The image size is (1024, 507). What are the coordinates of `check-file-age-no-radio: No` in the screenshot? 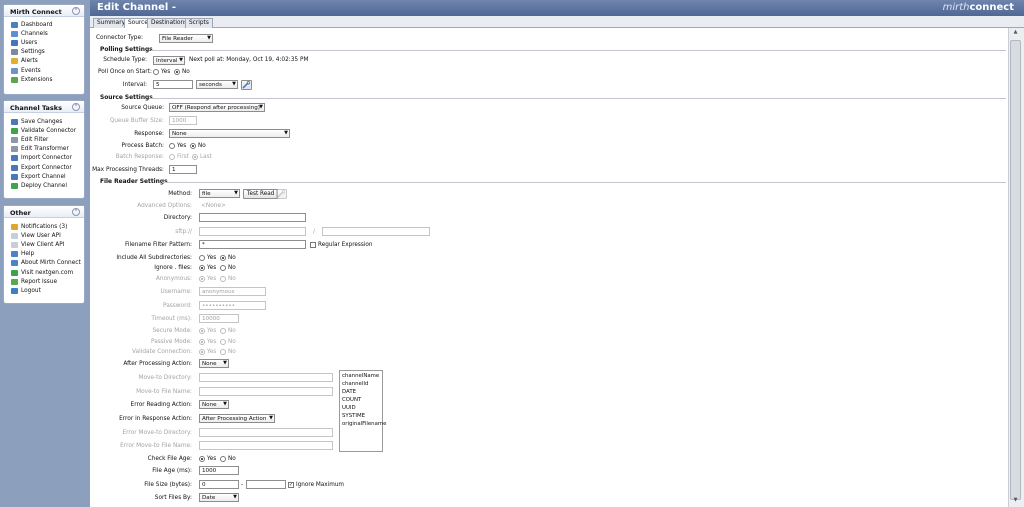 It's located at (228, 459).